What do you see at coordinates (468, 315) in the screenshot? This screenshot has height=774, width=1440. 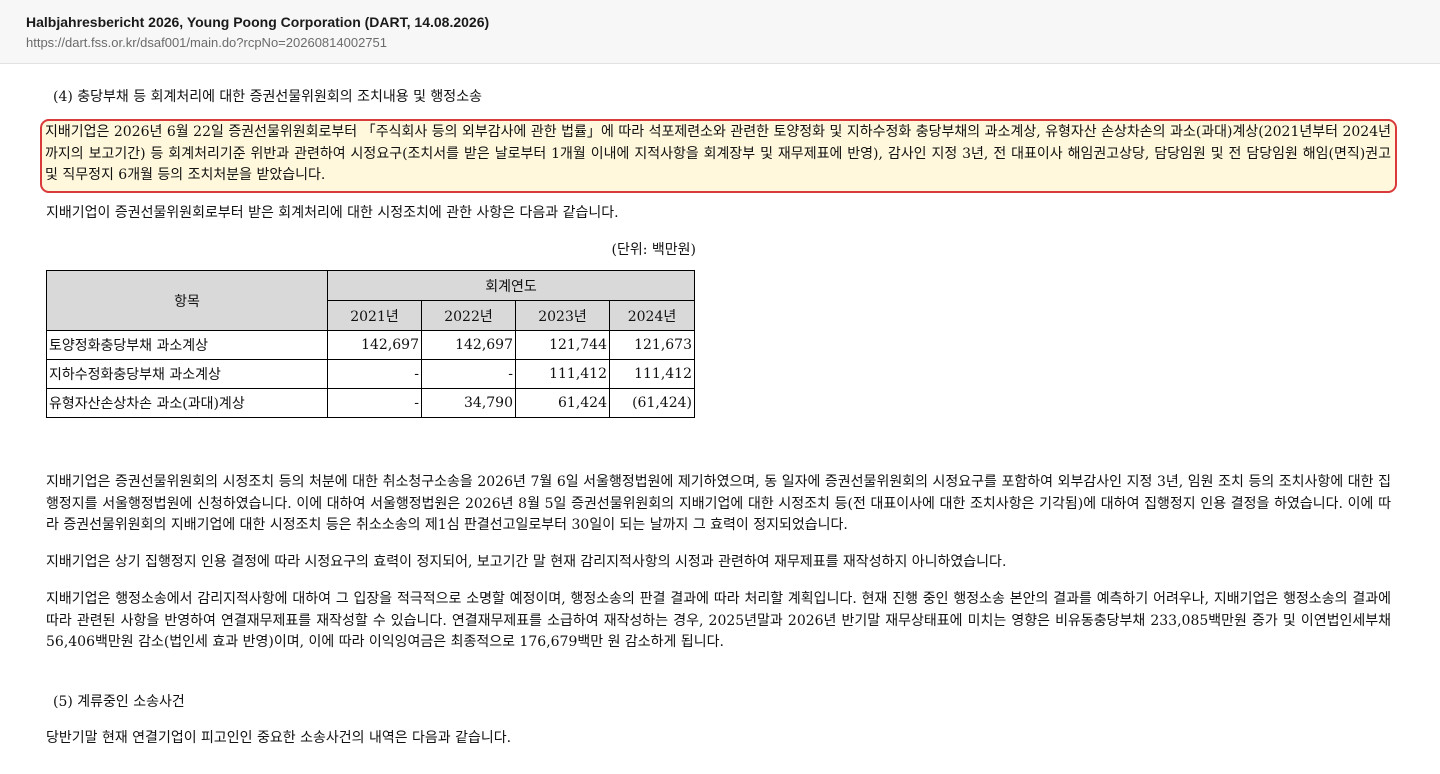 I see `table-header-year: 2022년` at bounding box center [468, 315].